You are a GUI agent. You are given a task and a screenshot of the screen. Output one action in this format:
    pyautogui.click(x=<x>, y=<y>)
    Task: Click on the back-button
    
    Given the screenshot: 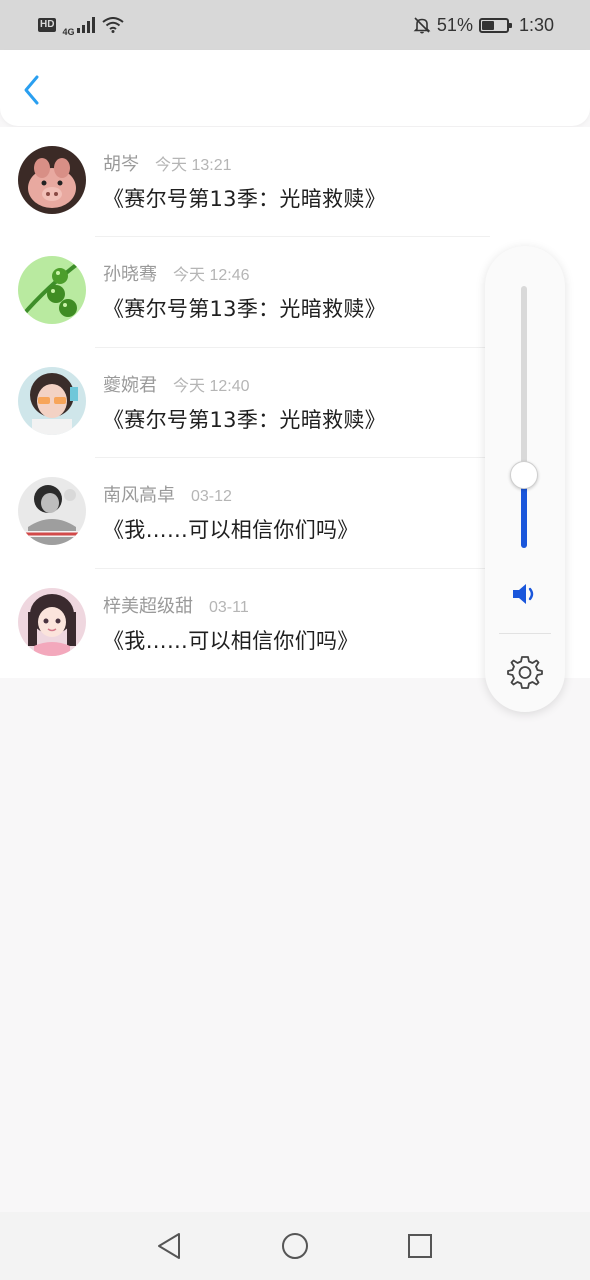 What is the action you would take?
    pyautogui.click(x=32, y=90)
    